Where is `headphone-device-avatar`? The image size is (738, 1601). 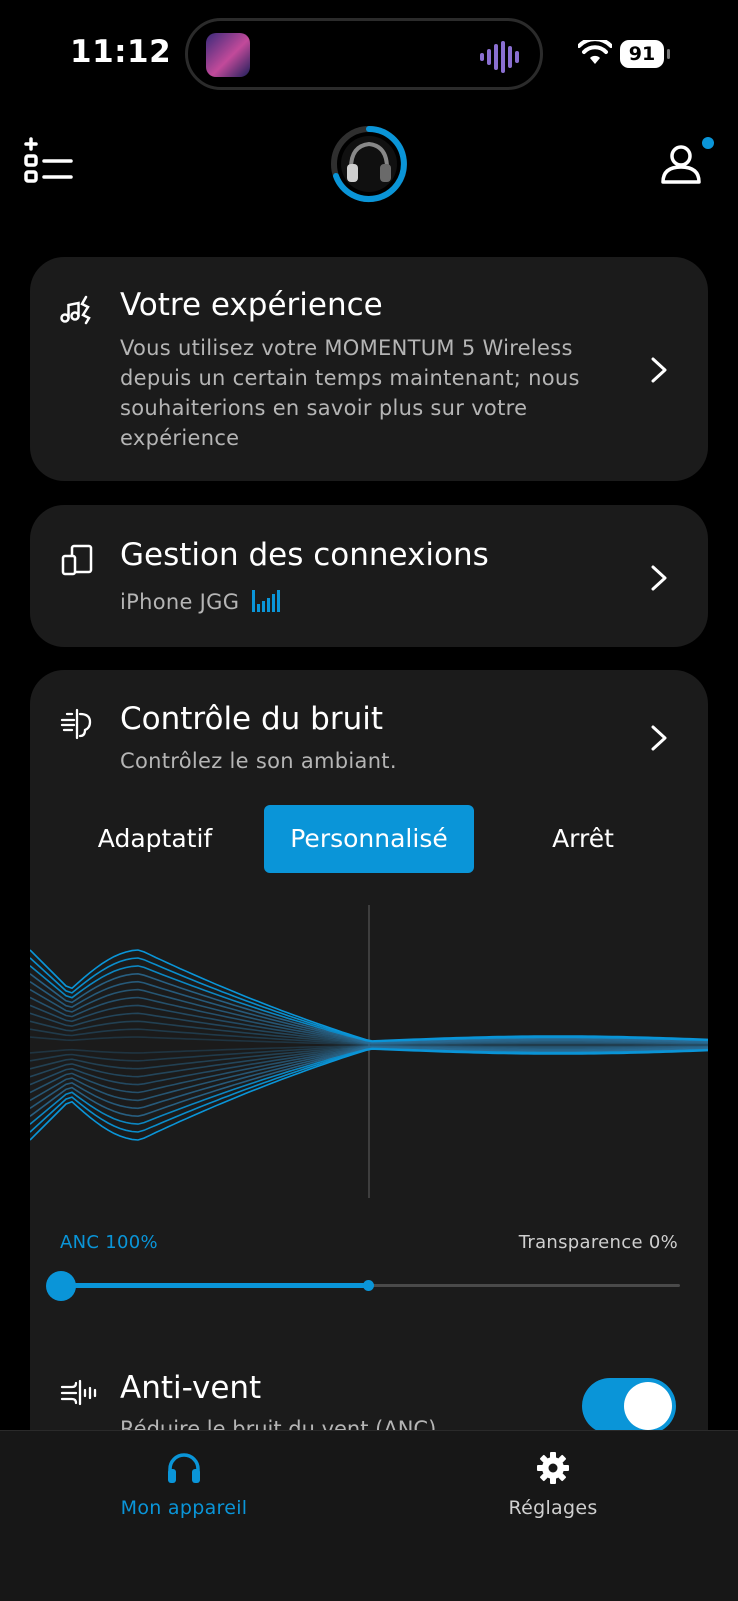 headphone-device-avatar is located at coordinates (369, 164).